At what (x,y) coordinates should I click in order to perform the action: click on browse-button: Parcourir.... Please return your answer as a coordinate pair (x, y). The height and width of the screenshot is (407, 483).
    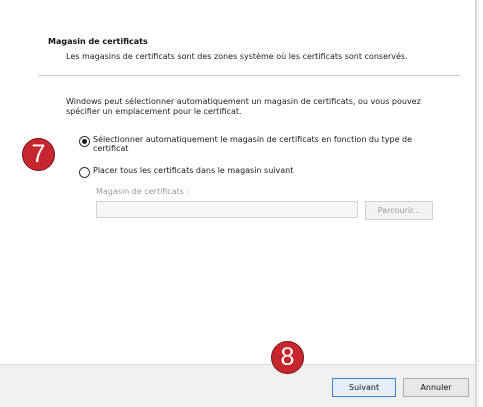
    Looking at the image, I should click on (399, 210).